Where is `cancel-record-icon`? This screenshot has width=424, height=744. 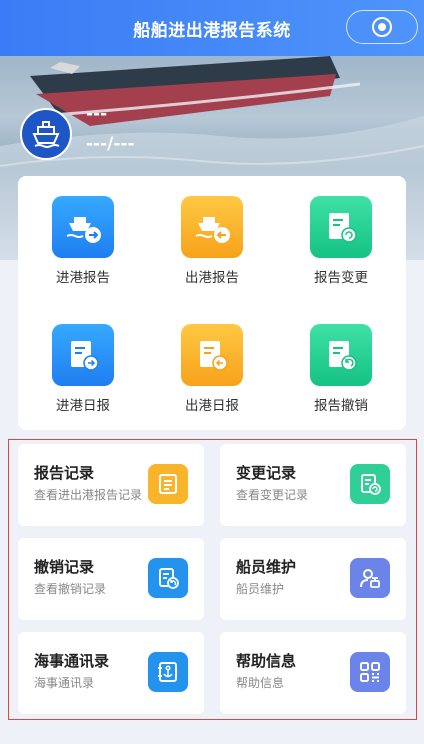 cancel-record-icon is located at coordinates (168, 578).